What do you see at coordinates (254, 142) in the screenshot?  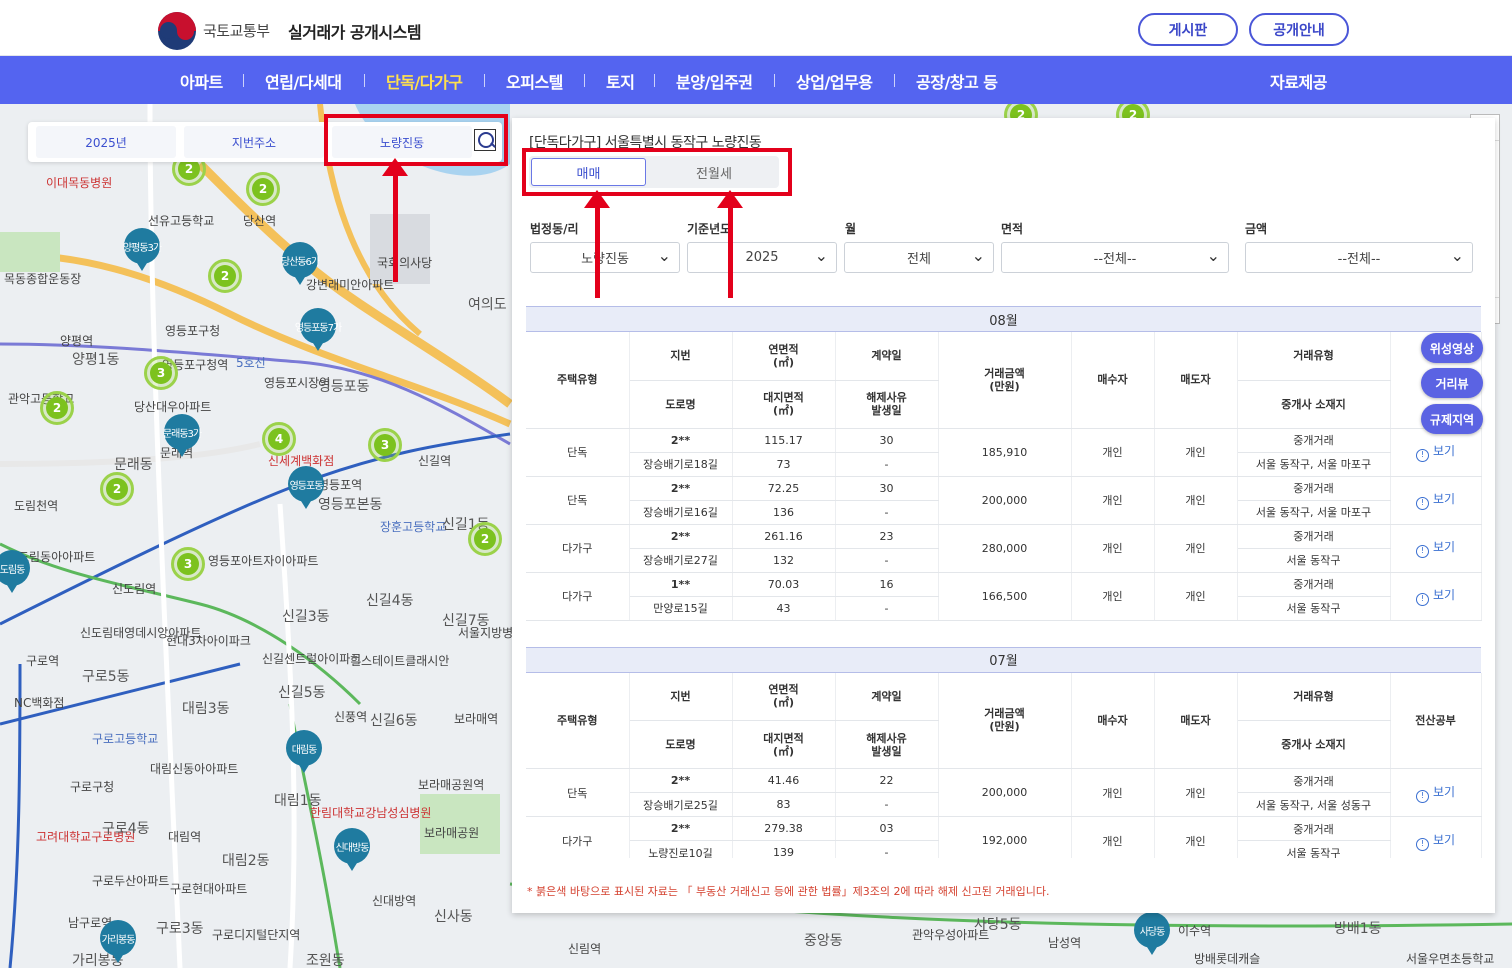 I see `address-type-selector: 지번주소` at bounding box center [254, 142].